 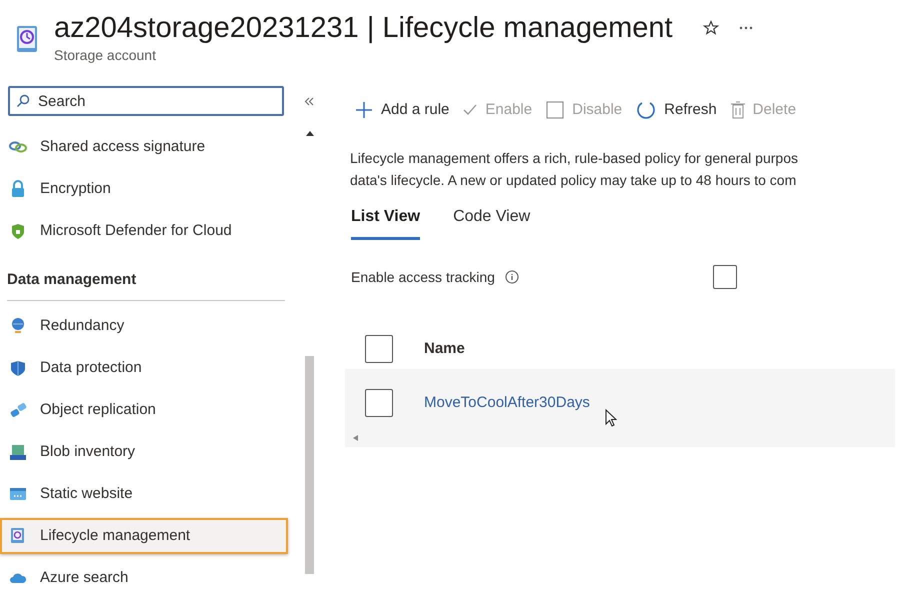 What do you see at coordinates (491, 222) in the screenshot?
I see `tab: Code View` at bounding box center [491, 222].